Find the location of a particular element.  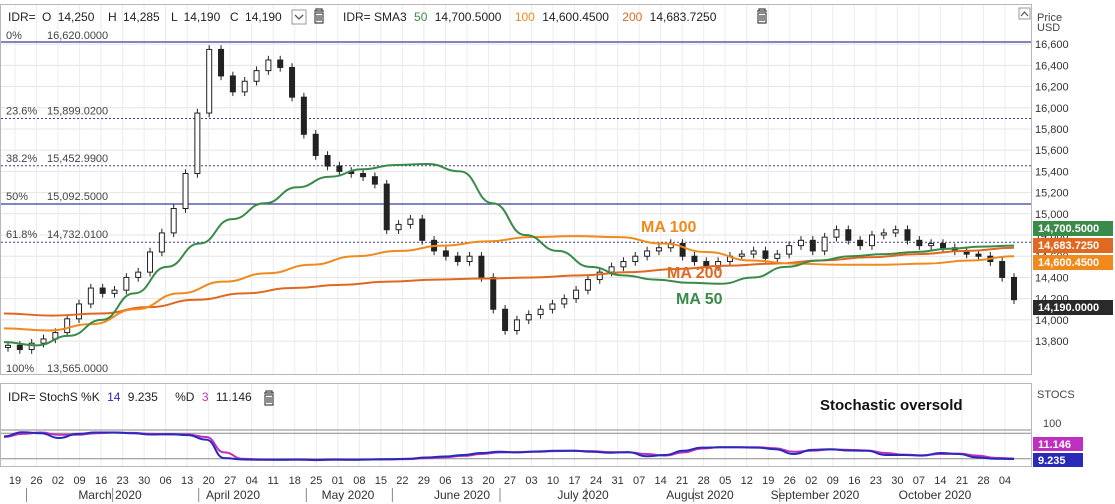

day-tick-label: 05 is located at coordinates (725, 481).